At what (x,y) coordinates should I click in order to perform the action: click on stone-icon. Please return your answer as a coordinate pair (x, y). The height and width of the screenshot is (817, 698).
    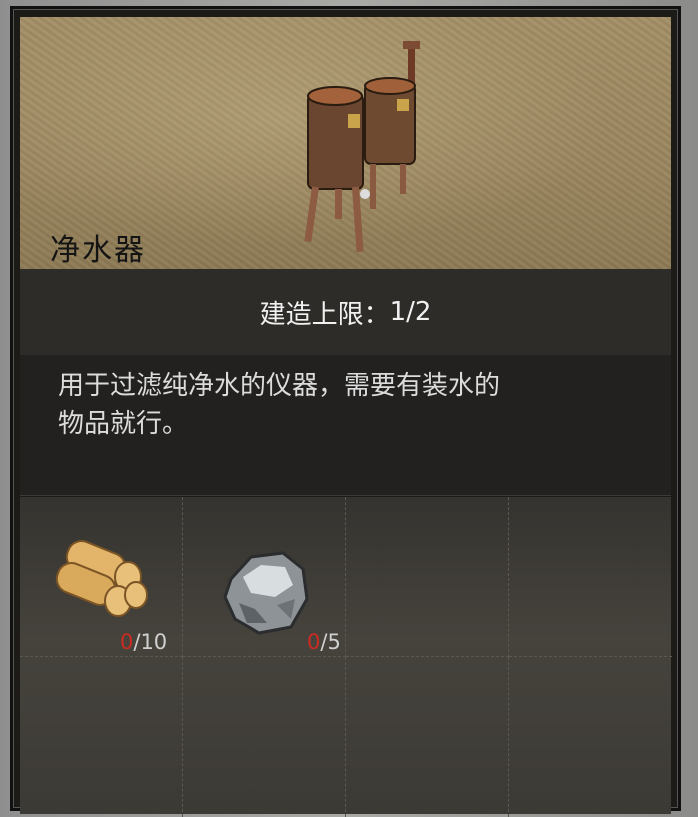
    Looking at the image, I should click on (266, 593).